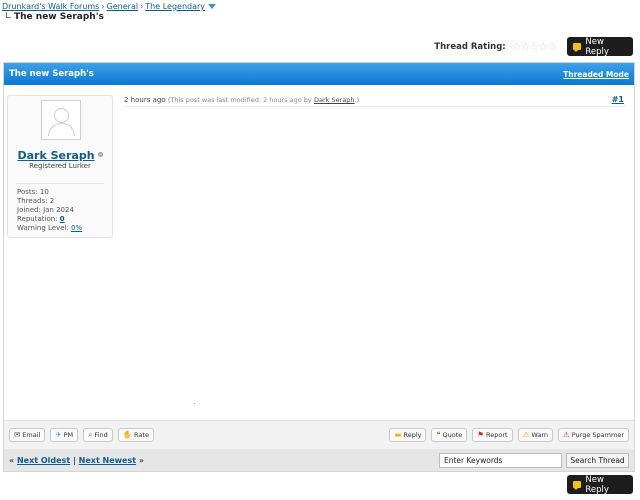  Describe the element at coordinates (58, 435) in the screenshot. I see `pm-icon: ✈` at that location.